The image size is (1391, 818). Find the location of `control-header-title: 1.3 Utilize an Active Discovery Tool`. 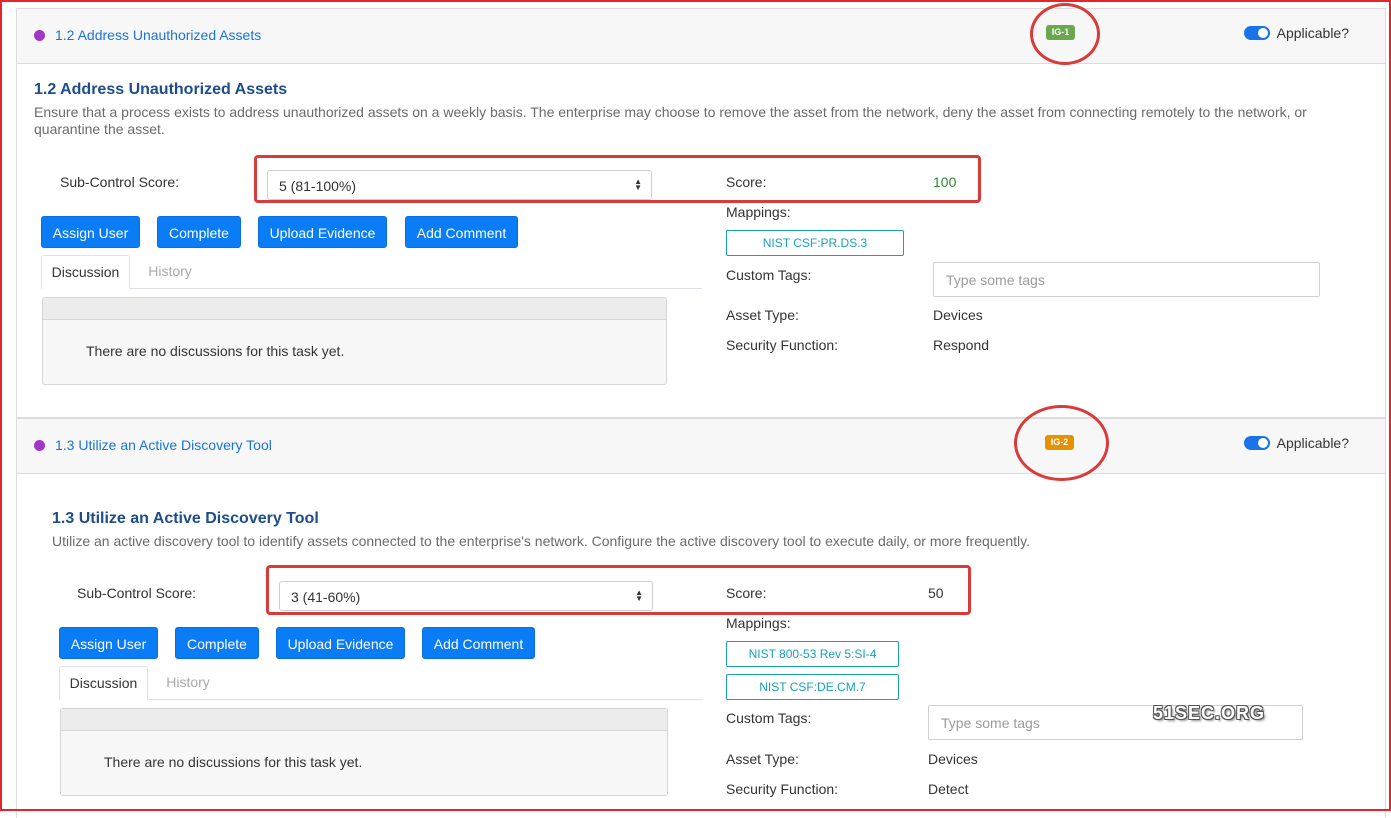

control-header-title: 1.3 Utilize an Active Discovery Tool is located at coordinates (163, 445).